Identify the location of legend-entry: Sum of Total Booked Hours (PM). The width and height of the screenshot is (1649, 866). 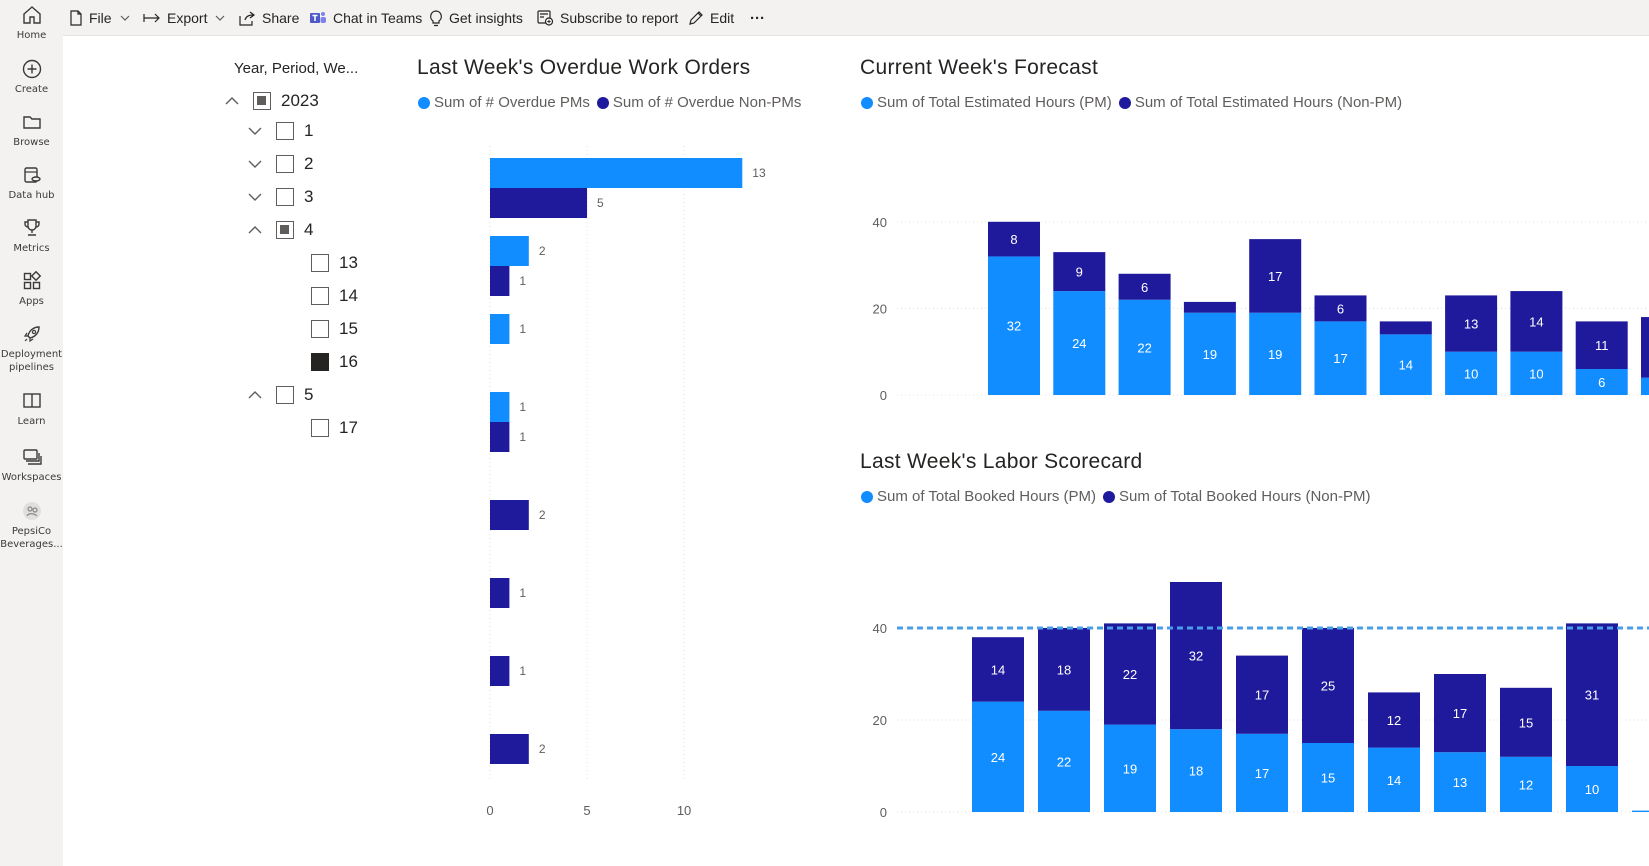
(978, 496).